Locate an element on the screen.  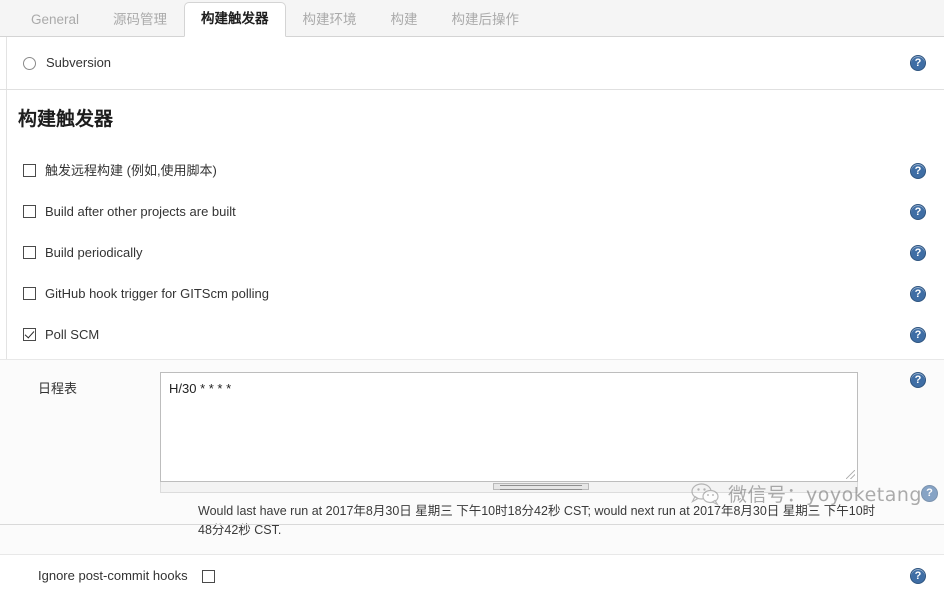
schedule-cron-textarea is located at coordinates (509, 427).